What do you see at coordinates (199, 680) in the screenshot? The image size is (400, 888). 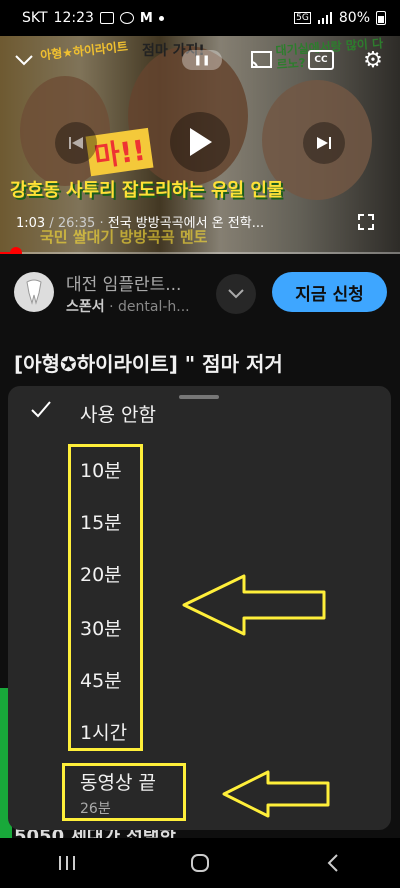 I see `option-45min: 45분` at bounding box center [199, 680].